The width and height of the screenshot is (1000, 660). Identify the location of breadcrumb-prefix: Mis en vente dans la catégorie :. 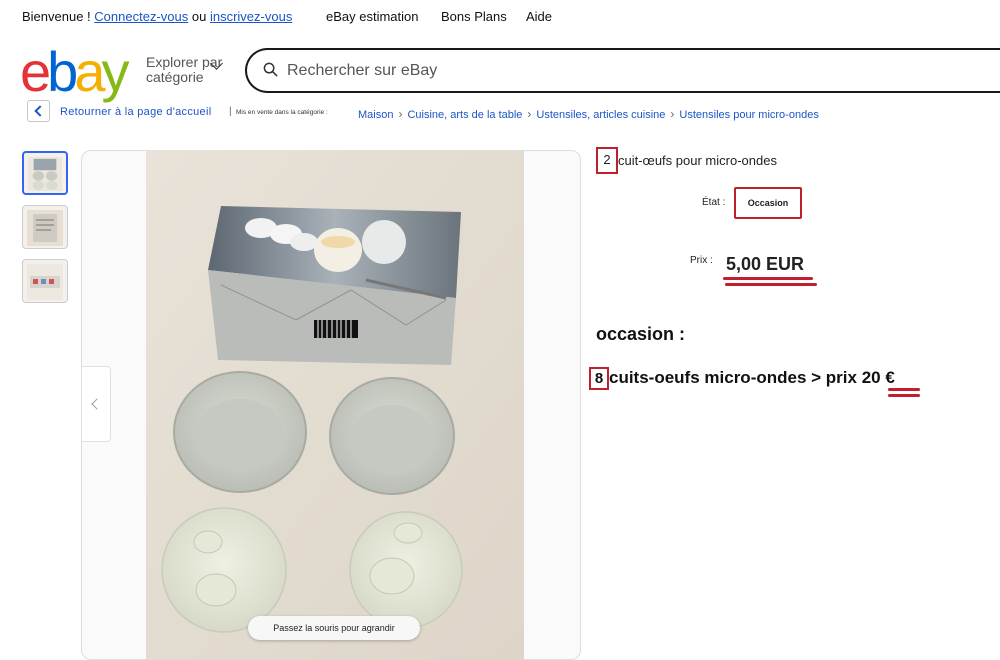
(282, 112).